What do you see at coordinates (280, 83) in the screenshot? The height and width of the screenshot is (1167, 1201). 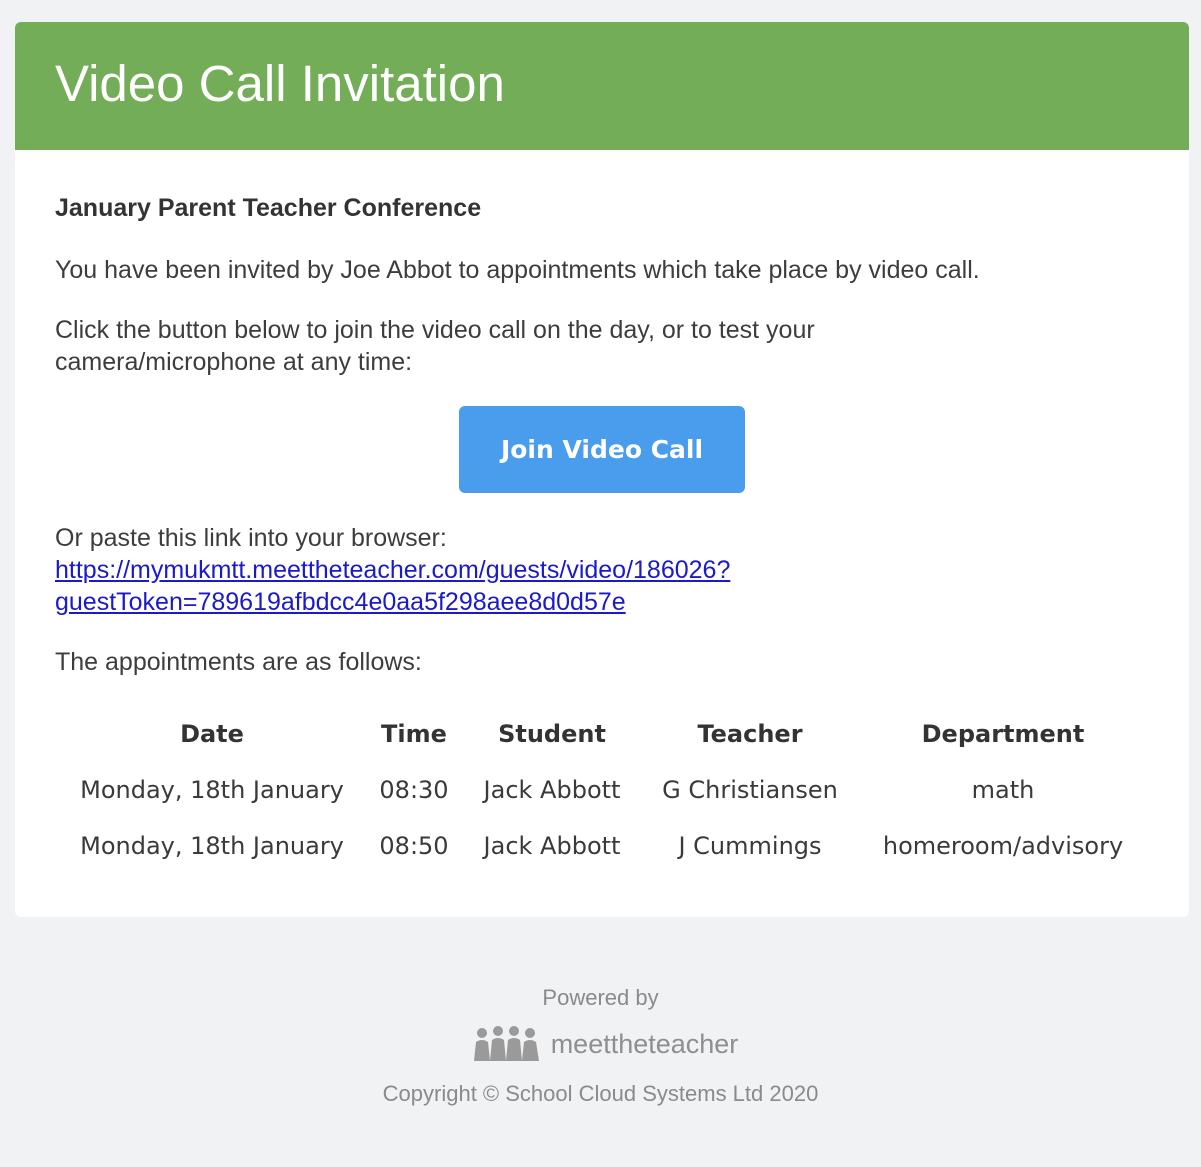 I see `page-title: Video Call Invitation` at bounding box center [280, 83].